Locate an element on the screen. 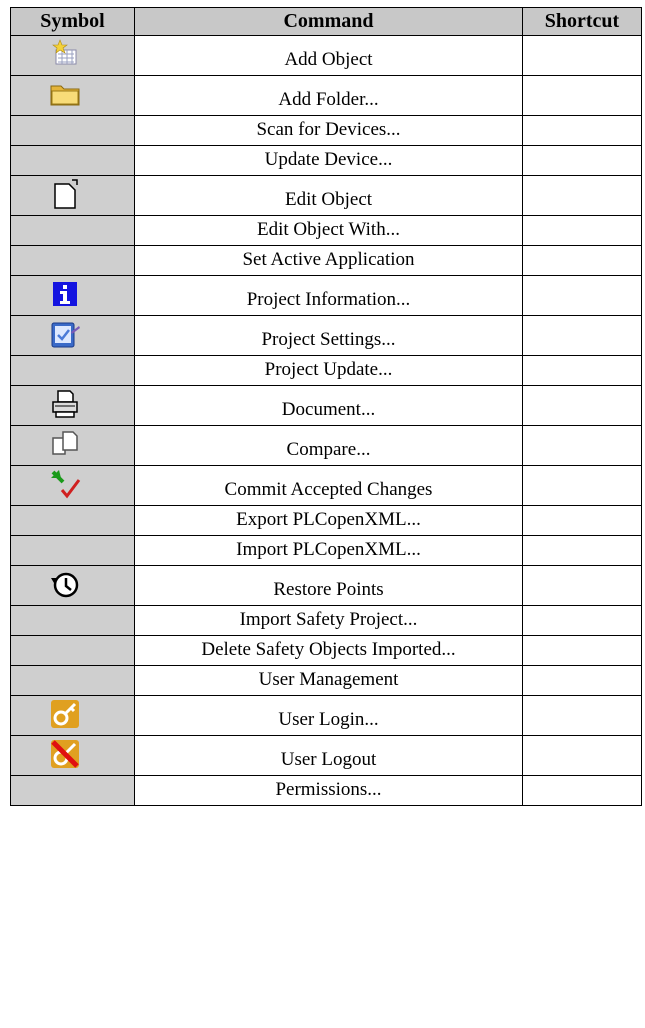 This screenshot has height=1028, width=645. header-command: Command is located at coordinates (328, 21).